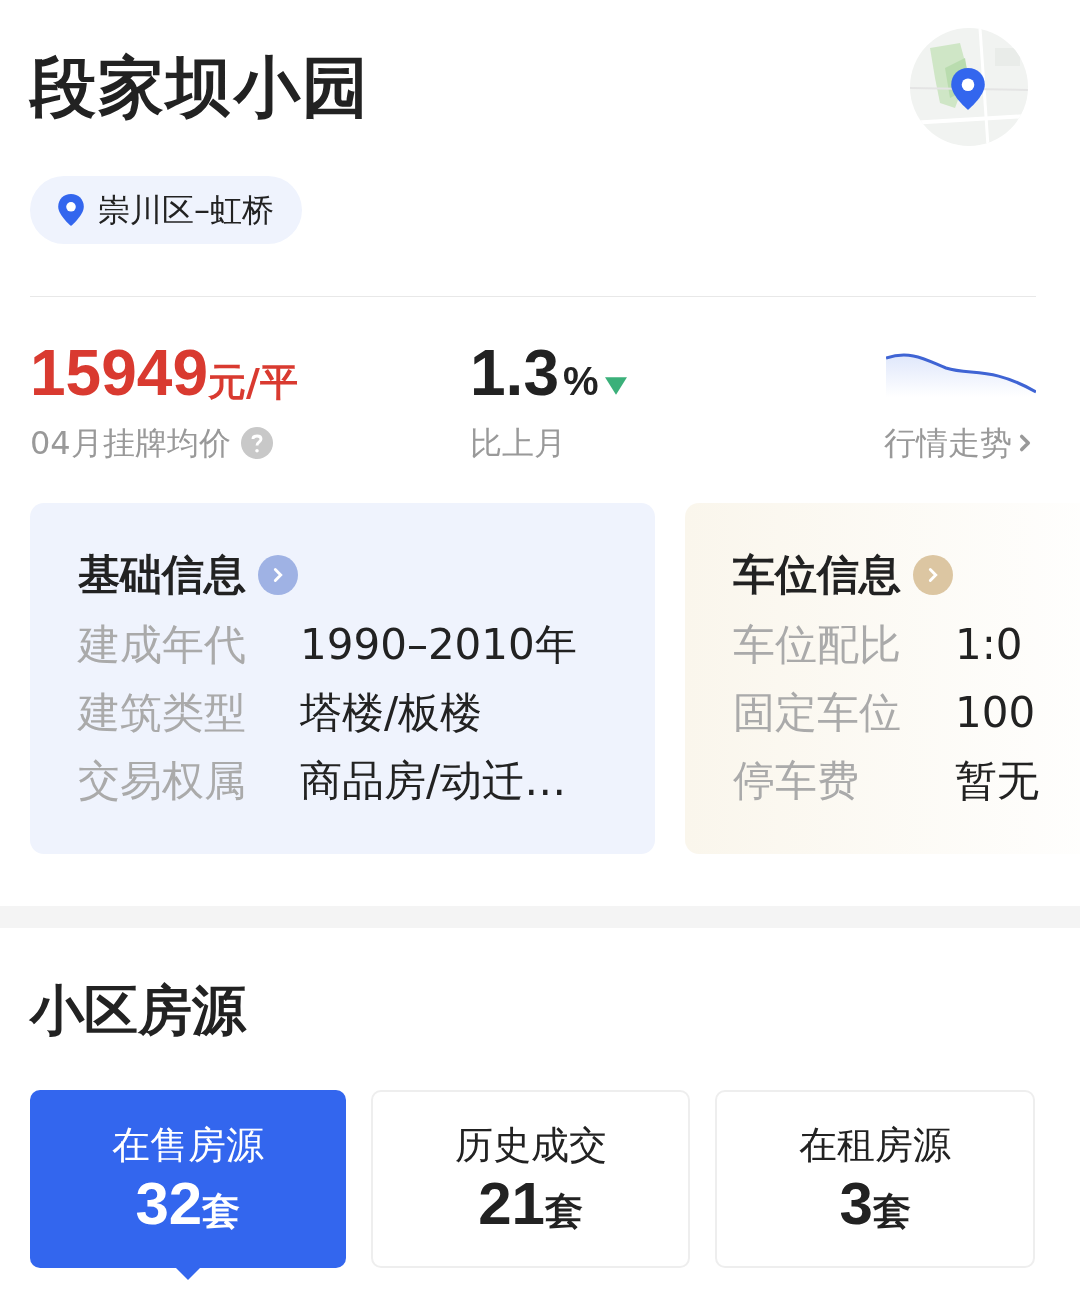  I want to click on info-label: 固定车位, so click(817, 713).